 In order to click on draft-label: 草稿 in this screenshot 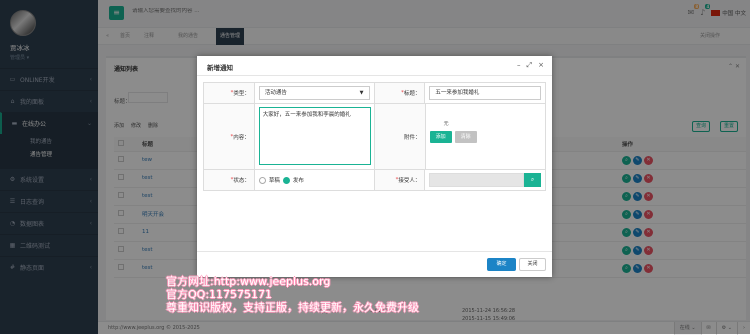, I will do `click(274, 181)`.